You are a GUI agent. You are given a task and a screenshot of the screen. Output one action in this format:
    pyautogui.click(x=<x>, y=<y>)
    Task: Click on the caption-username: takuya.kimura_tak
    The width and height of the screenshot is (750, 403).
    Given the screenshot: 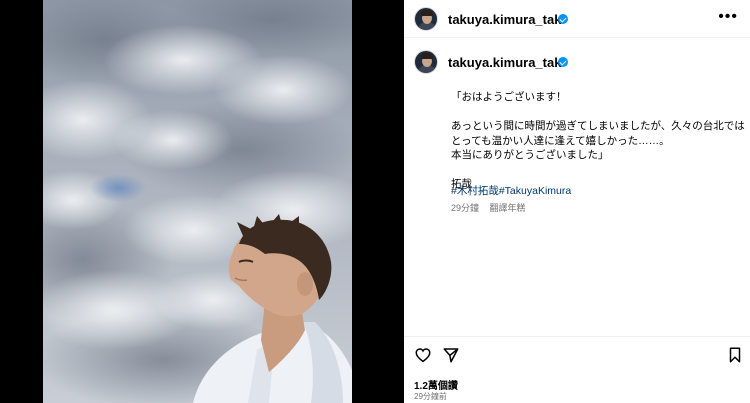 What is the action you would take?
    pyautogui.click(x=504, y=62)
    